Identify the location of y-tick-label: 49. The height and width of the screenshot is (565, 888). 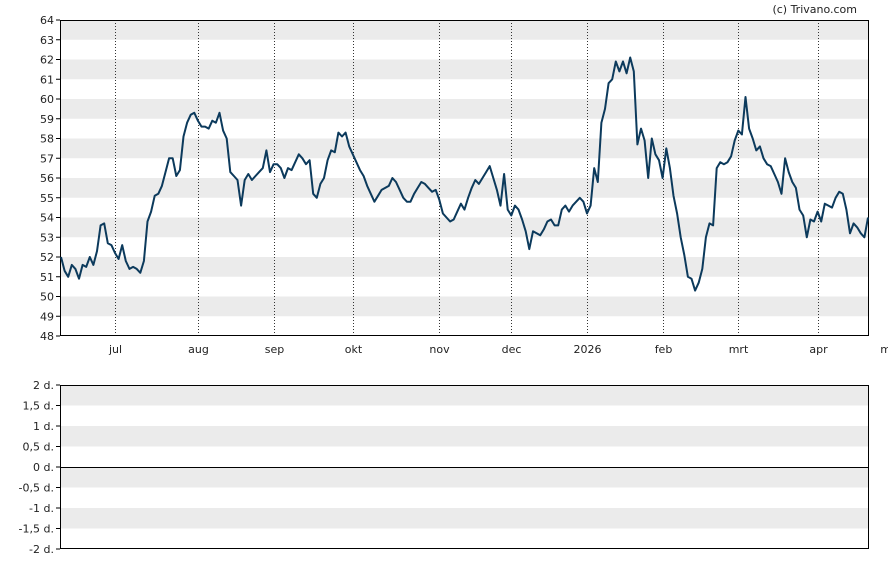
(47, 316).